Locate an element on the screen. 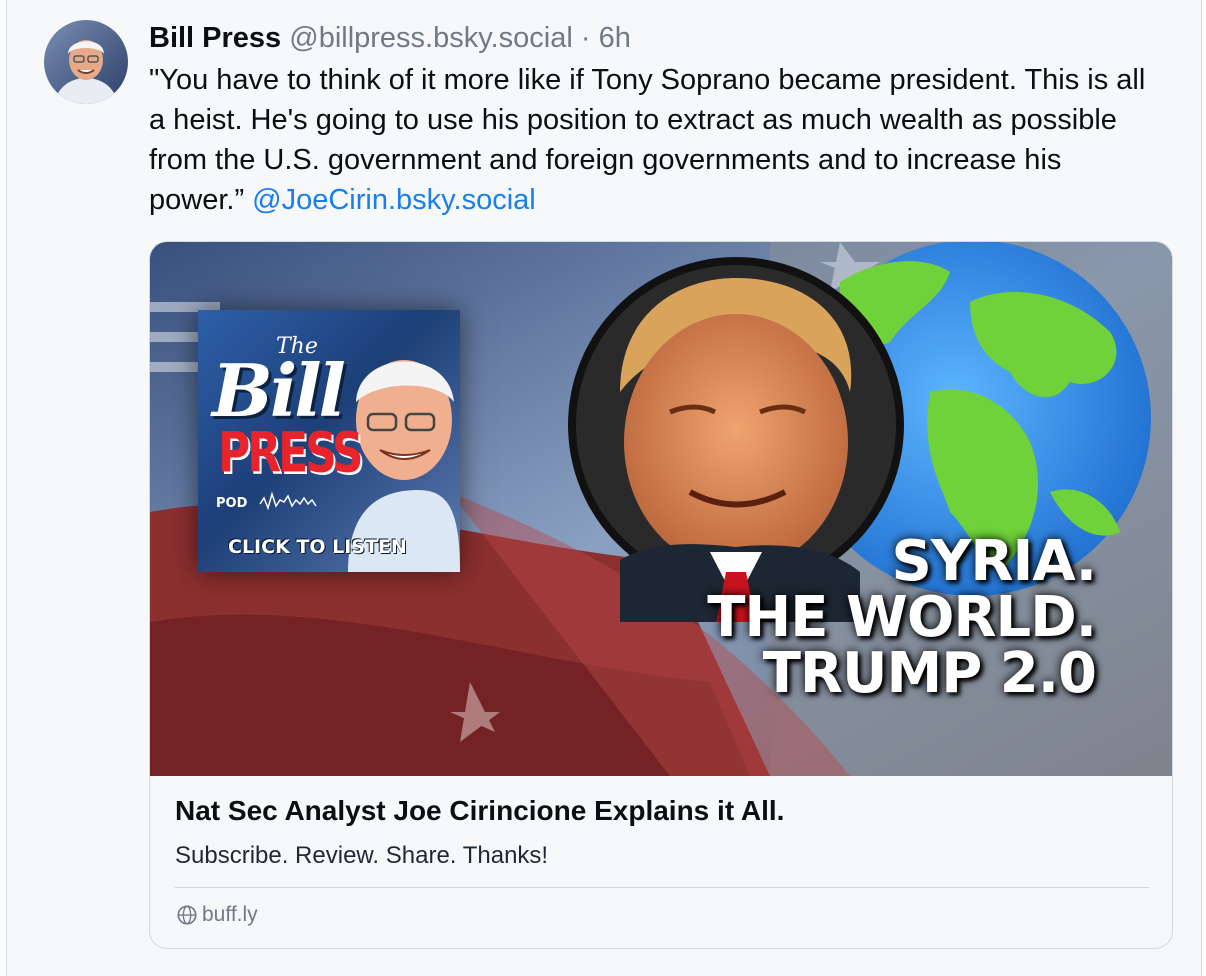 The height and width of the screenshot is (976, 1206). user-avatar-icon is located at coordinates (86, 62).